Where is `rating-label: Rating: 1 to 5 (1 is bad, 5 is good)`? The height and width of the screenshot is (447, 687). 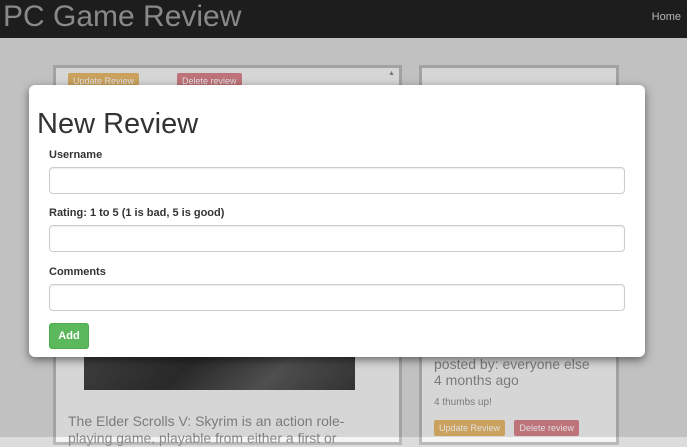
rating-label: Rating: 1 to 5 (1 is bad, 5 is good) is located at coordinates (137, 213).